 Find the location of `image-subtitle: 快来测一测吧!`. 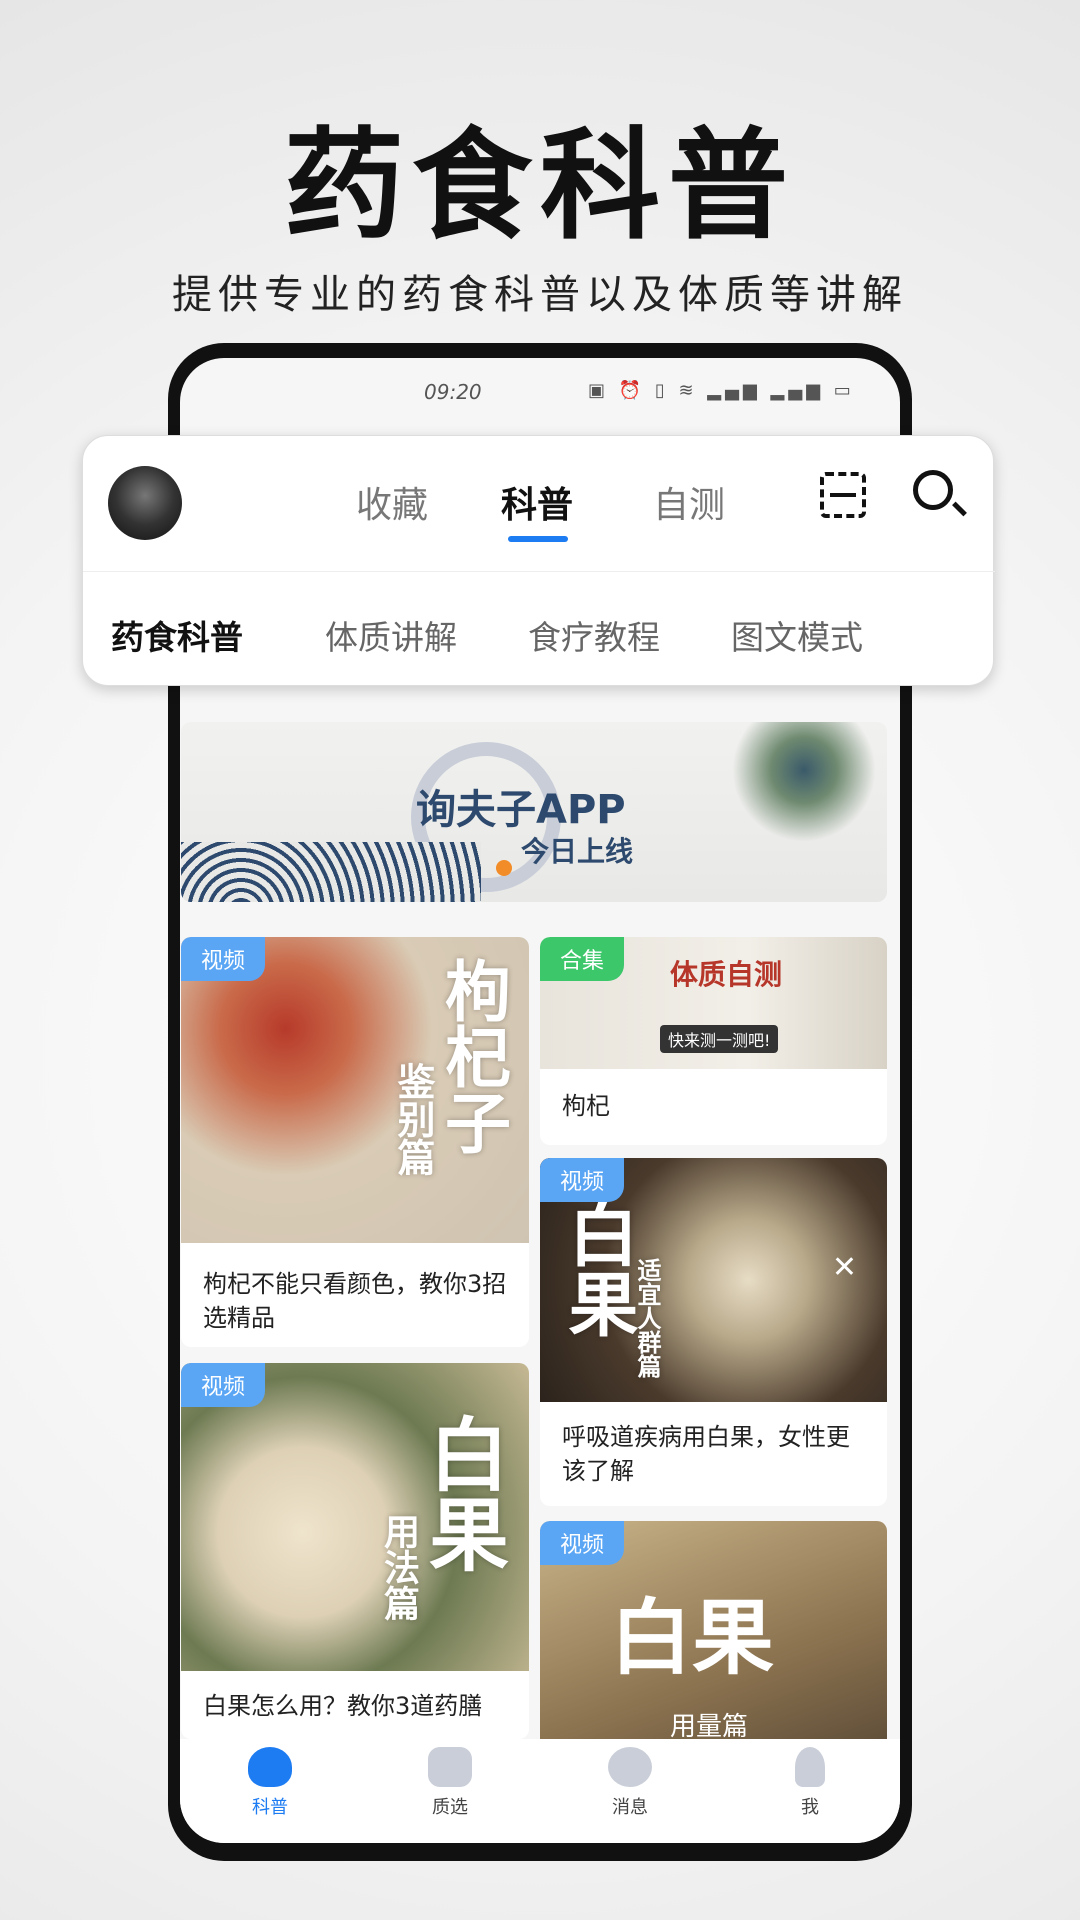

image-subtitle: 快来测一测吧! is located at coordinates (719, 1039).